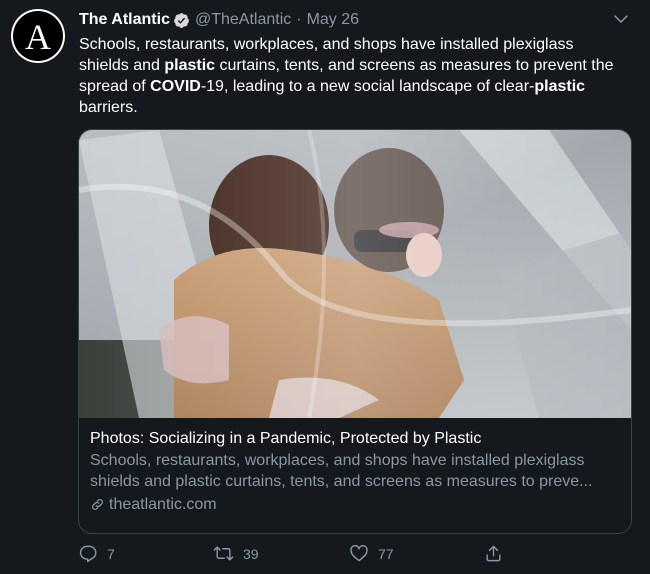 The width and height of the screenshot is (650, 574). I want to click on tweet-header: The Atlantic @TheAtlantic · May 26, so click(354, 20).